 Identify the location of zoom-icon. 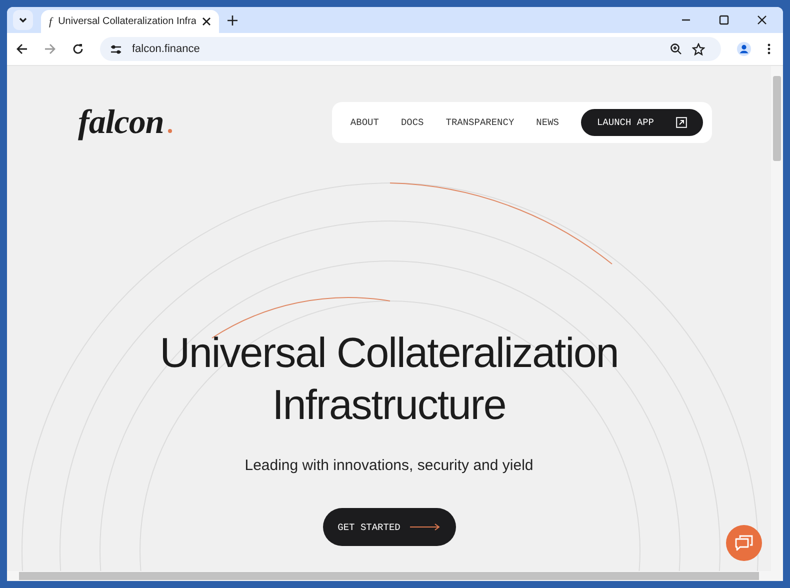
(676, 49).